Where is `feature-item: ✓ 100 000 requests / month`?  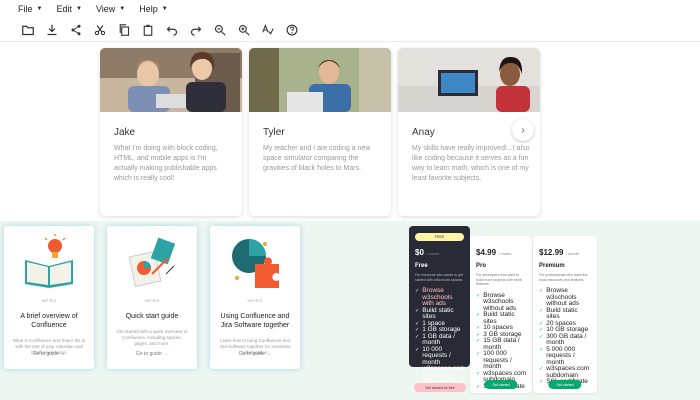
feature-item: ✓ 100 000 requests / month is located at coordinates (494, 360).